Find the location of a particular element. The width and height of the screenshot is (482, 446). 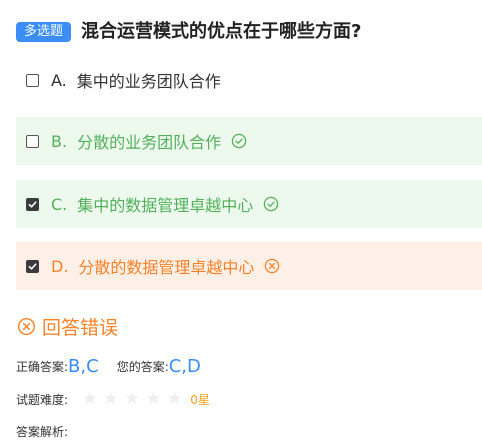

answers-row: 正确答案: B,C 您的答案: C,D is located at coordinates (117, 366).